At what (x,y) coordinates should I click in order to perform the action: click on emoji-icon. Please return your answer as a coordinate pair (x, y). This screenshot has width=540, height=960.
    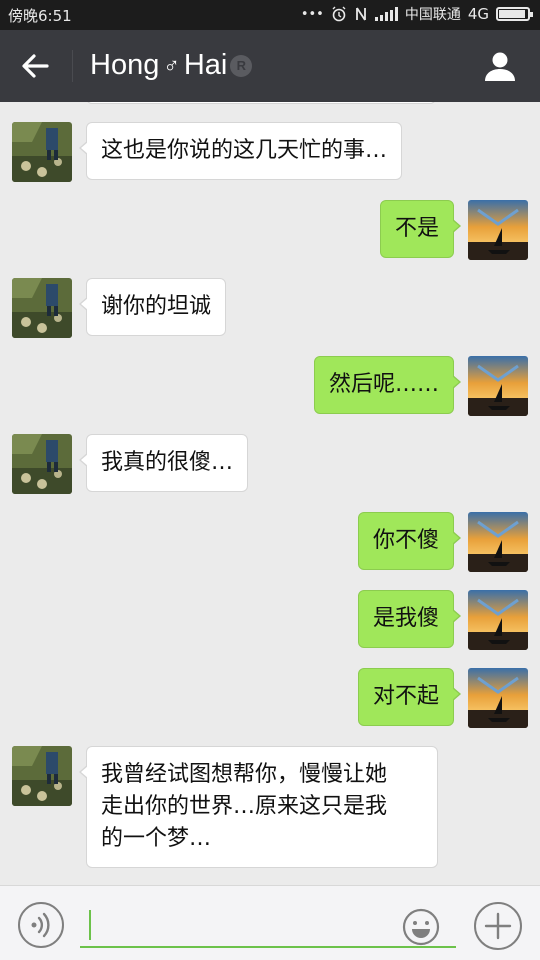
    Looking at the image, I should click on (421, 927).